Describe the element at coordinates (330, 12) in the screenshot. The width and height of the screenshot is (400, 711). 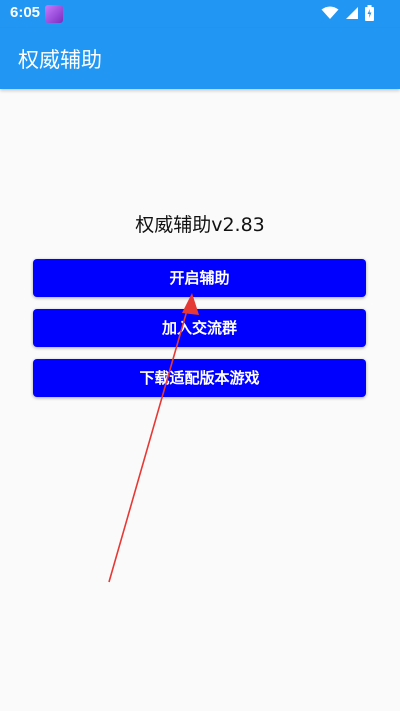
I see `wifi-icon` at that location.